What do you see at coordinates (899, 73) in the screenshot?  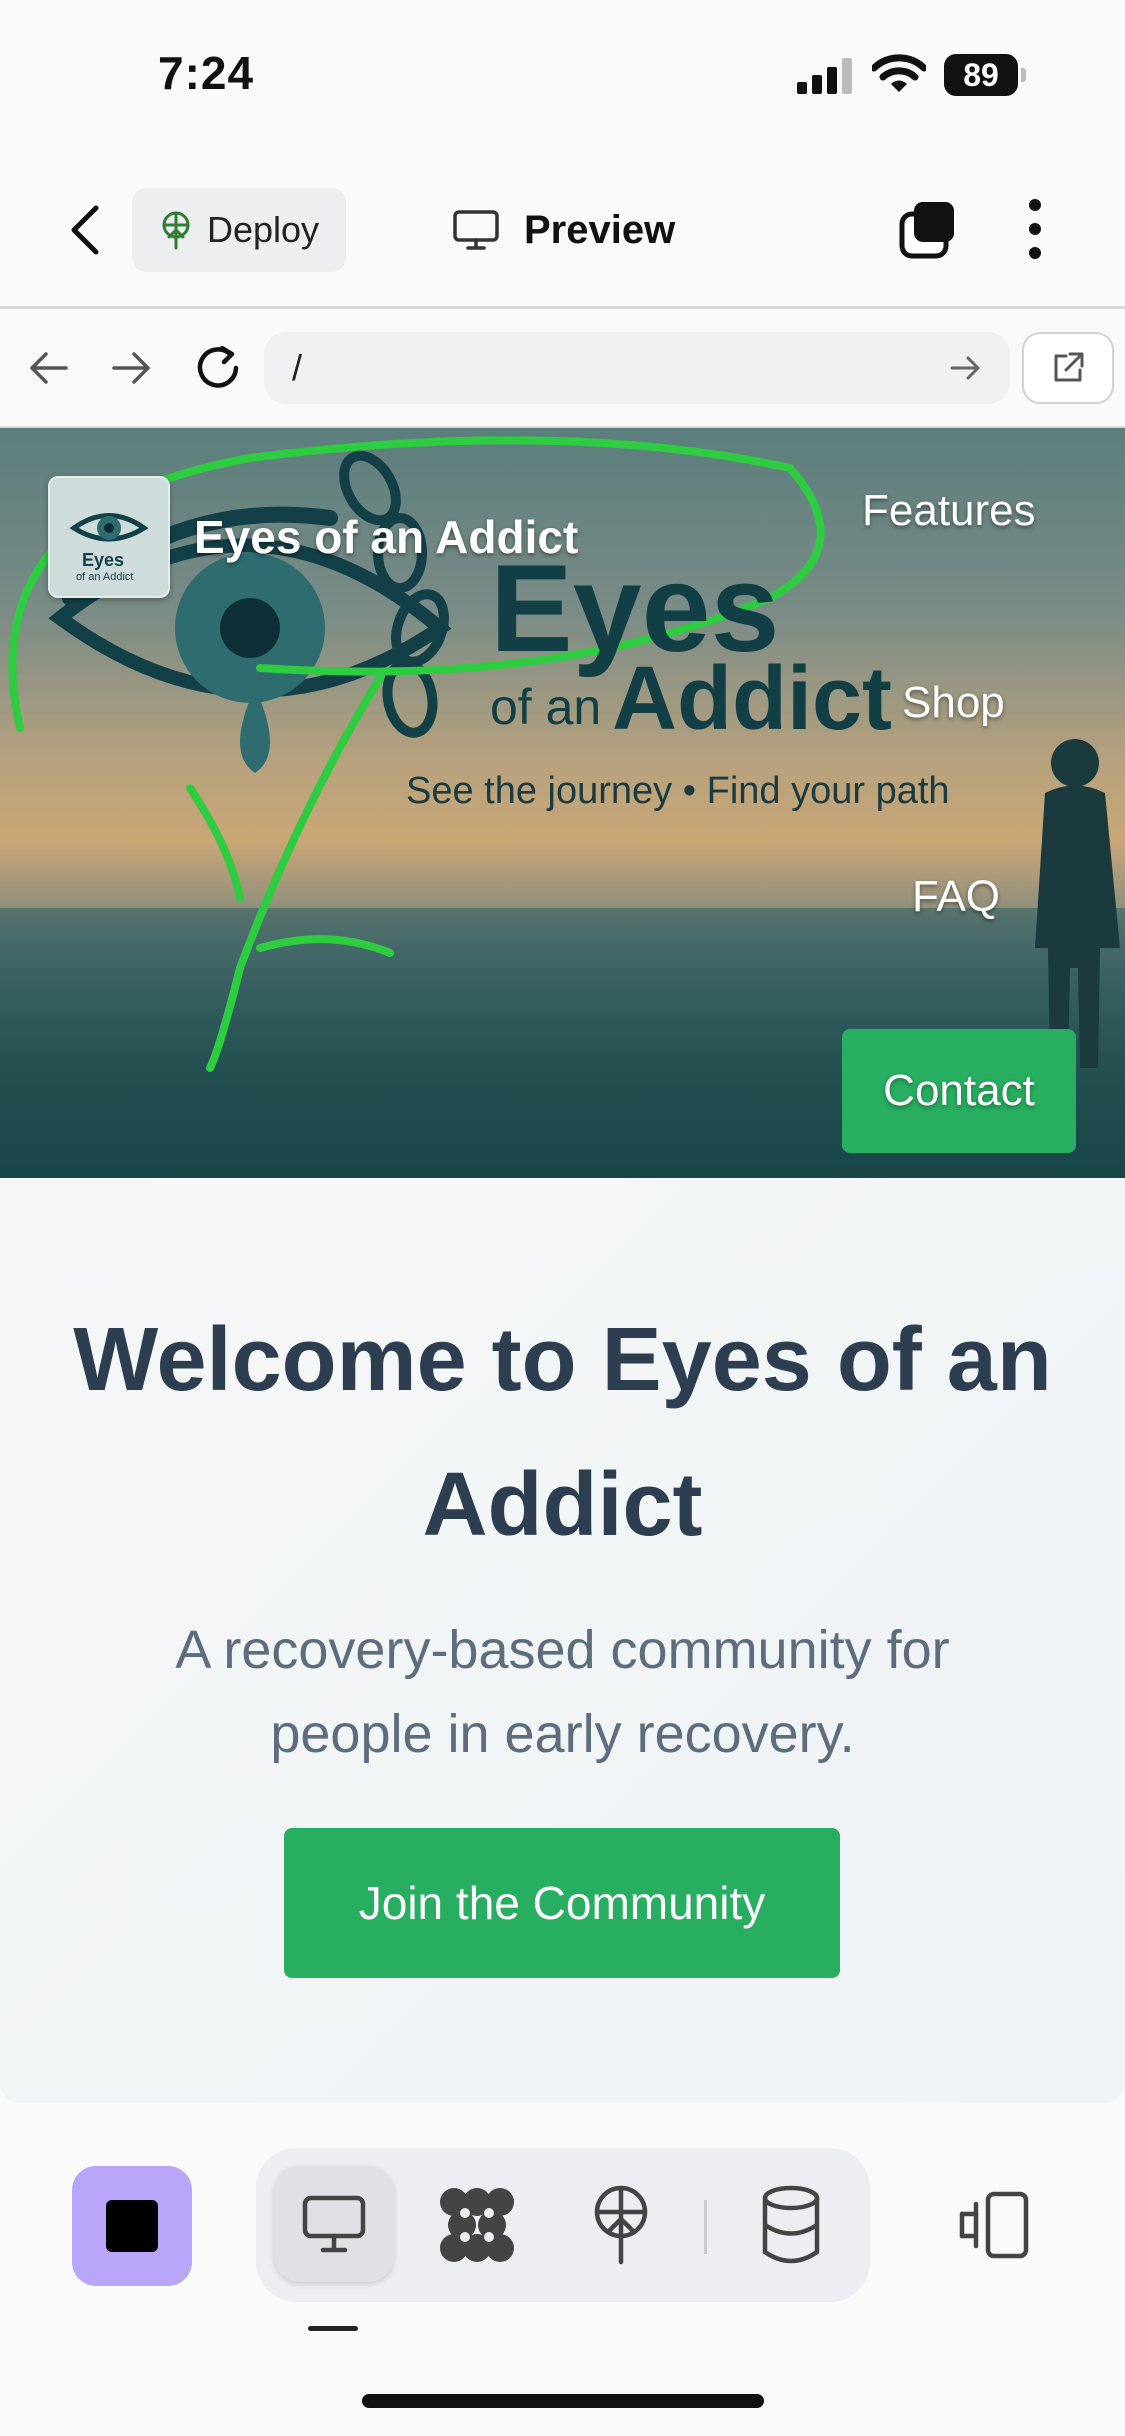 I see `wifi-icon` at bounding box center [899, 73].